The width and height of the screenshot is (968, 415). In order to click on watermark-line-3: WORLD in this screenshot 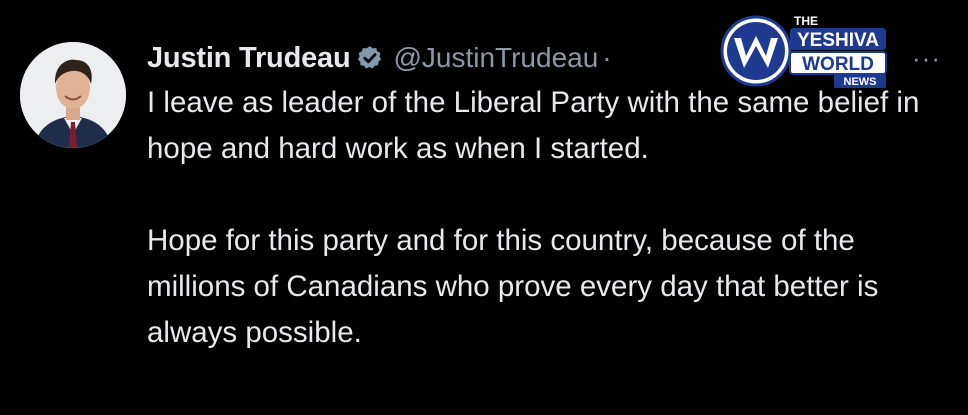, I will do `click(838, 64)`.